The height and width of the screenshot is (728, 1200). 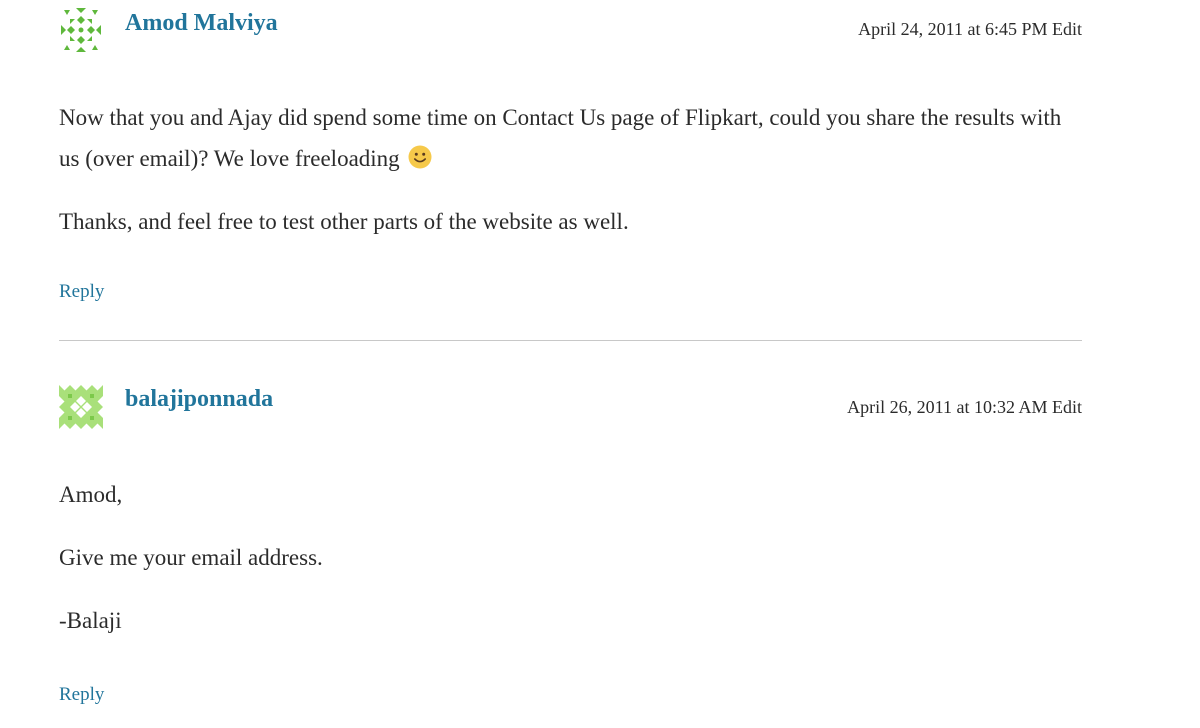 I want to click on comment-meta: April 24, 2011 at 6:45 PM Edit, so click(x=970, y=29).